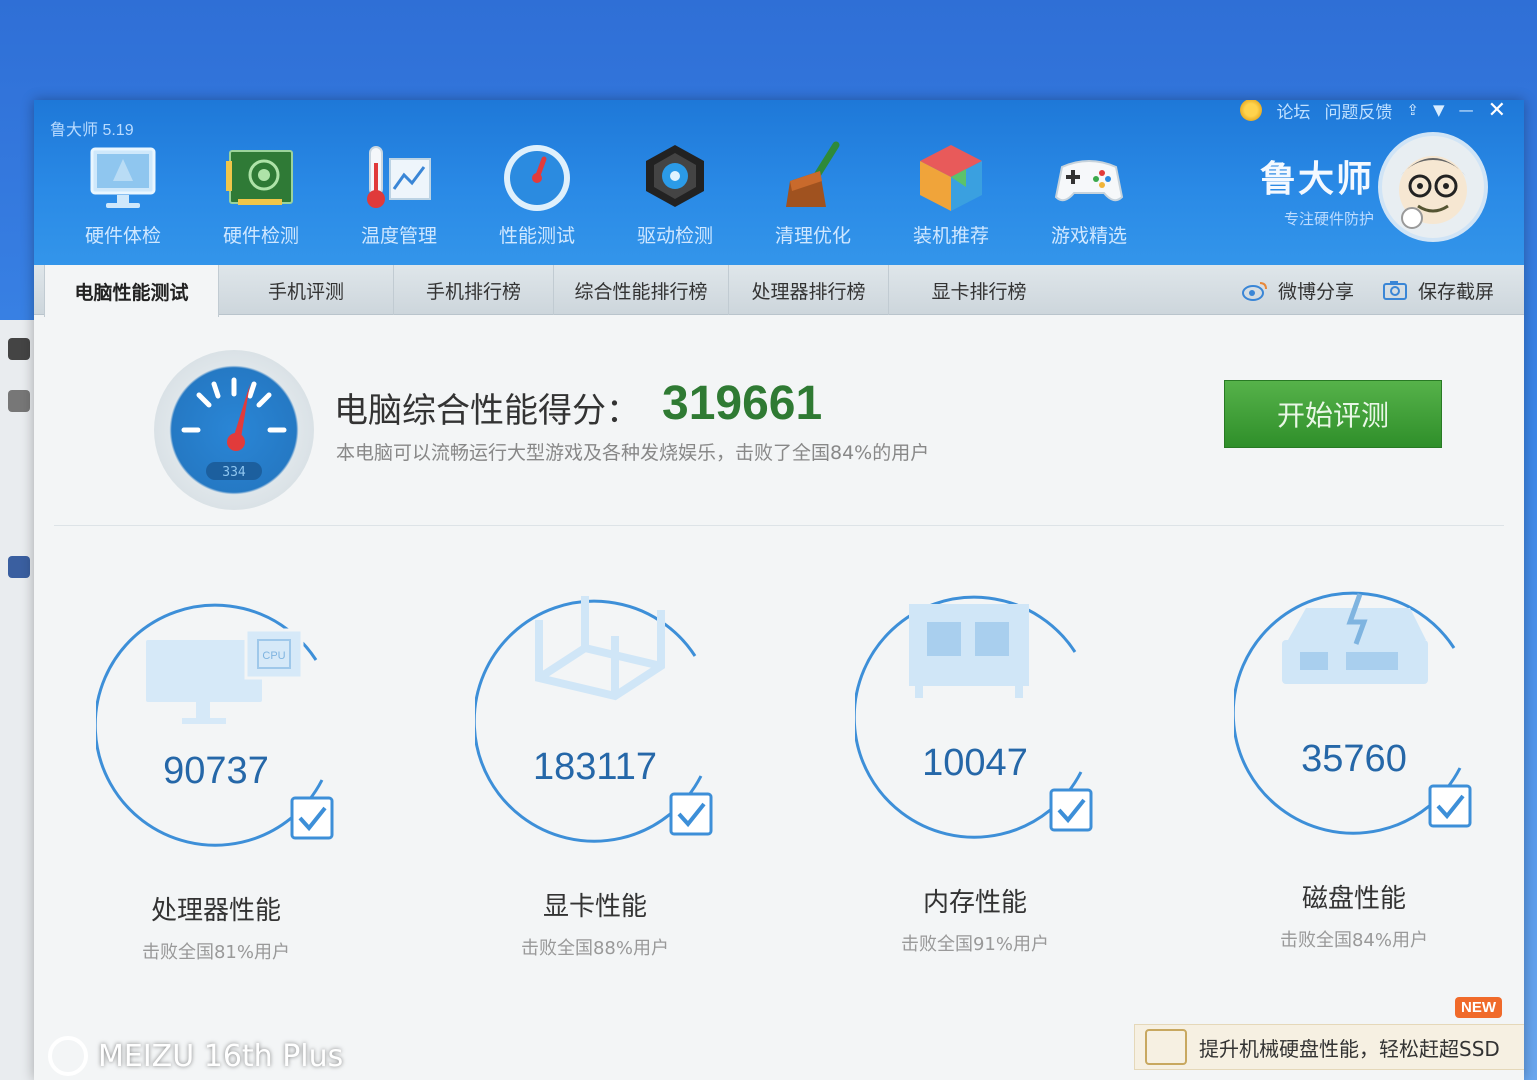  Describe the element at coordinates (1455, 291) in the screenshot. I see `save-screenshot-label: 保存截屏` at that location.